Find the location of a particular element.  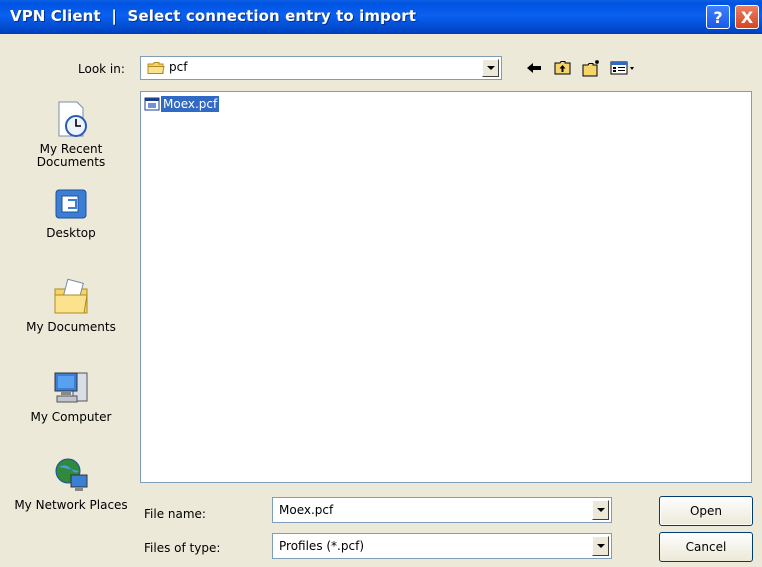

network-places-icon is located at coordinates (71, 474).